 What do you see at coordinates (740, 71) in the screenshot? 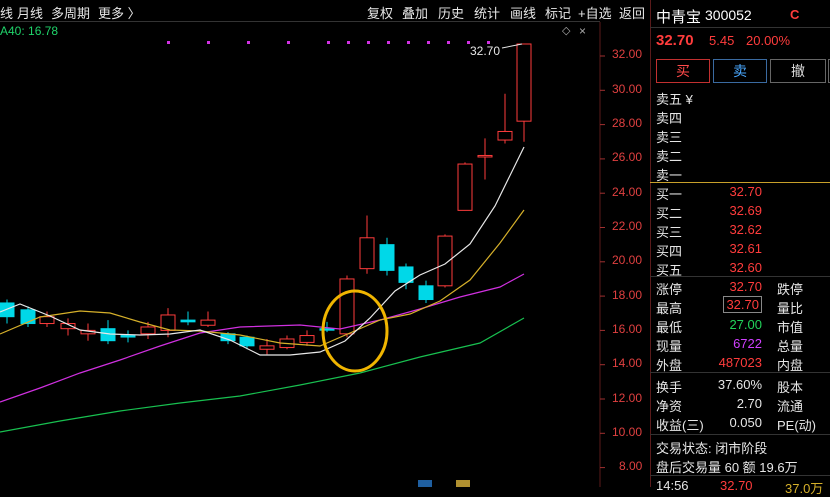
I see `sell-button: 卖` at bounding box center [740, 71].